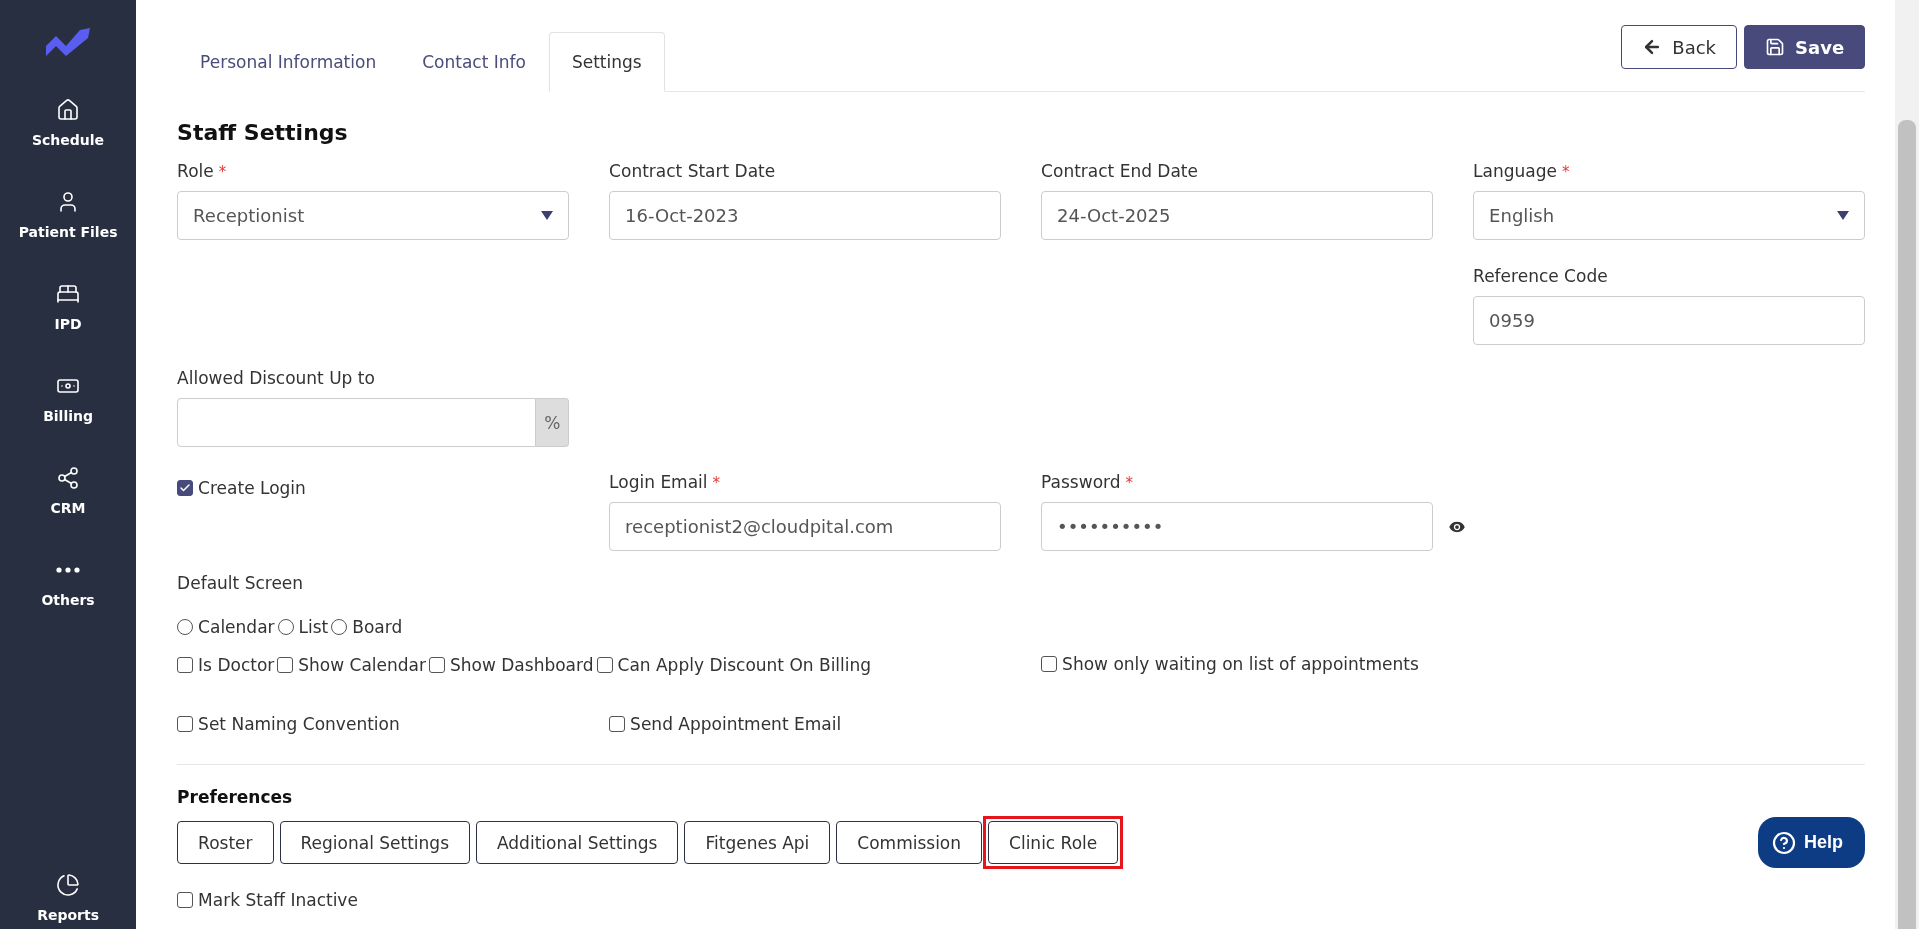 The height and width of the screenshot is (929, 1919). I want to click on back-button: Back, so click(1679, 47).